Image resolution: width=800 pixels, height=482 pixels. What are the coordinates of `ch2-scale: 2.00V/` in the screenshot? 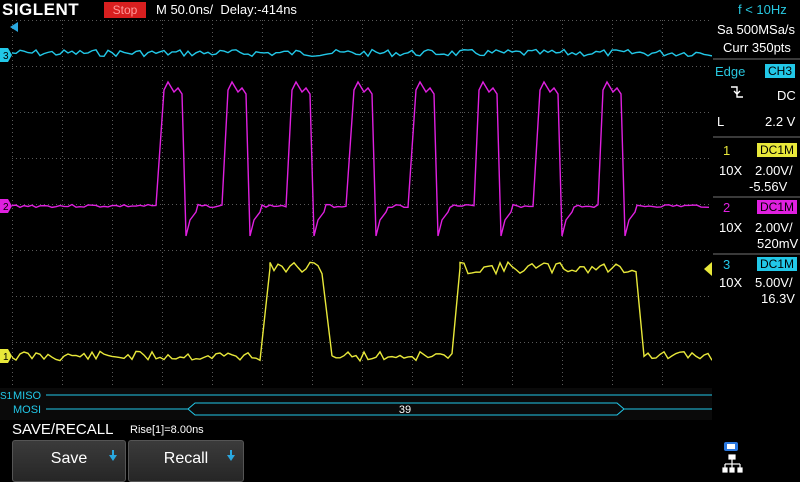 It's located at (774, 227).